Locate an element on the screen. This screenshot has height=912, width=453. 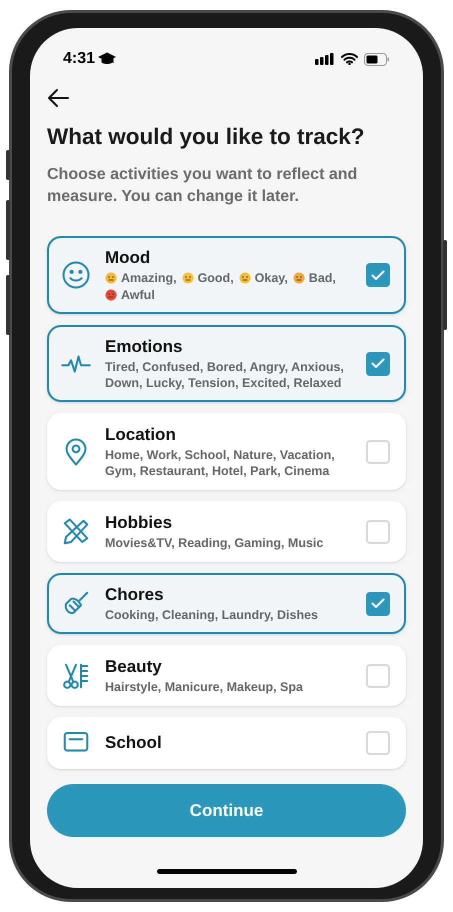
mood-label: Awful is located at coordinates (138, 295).